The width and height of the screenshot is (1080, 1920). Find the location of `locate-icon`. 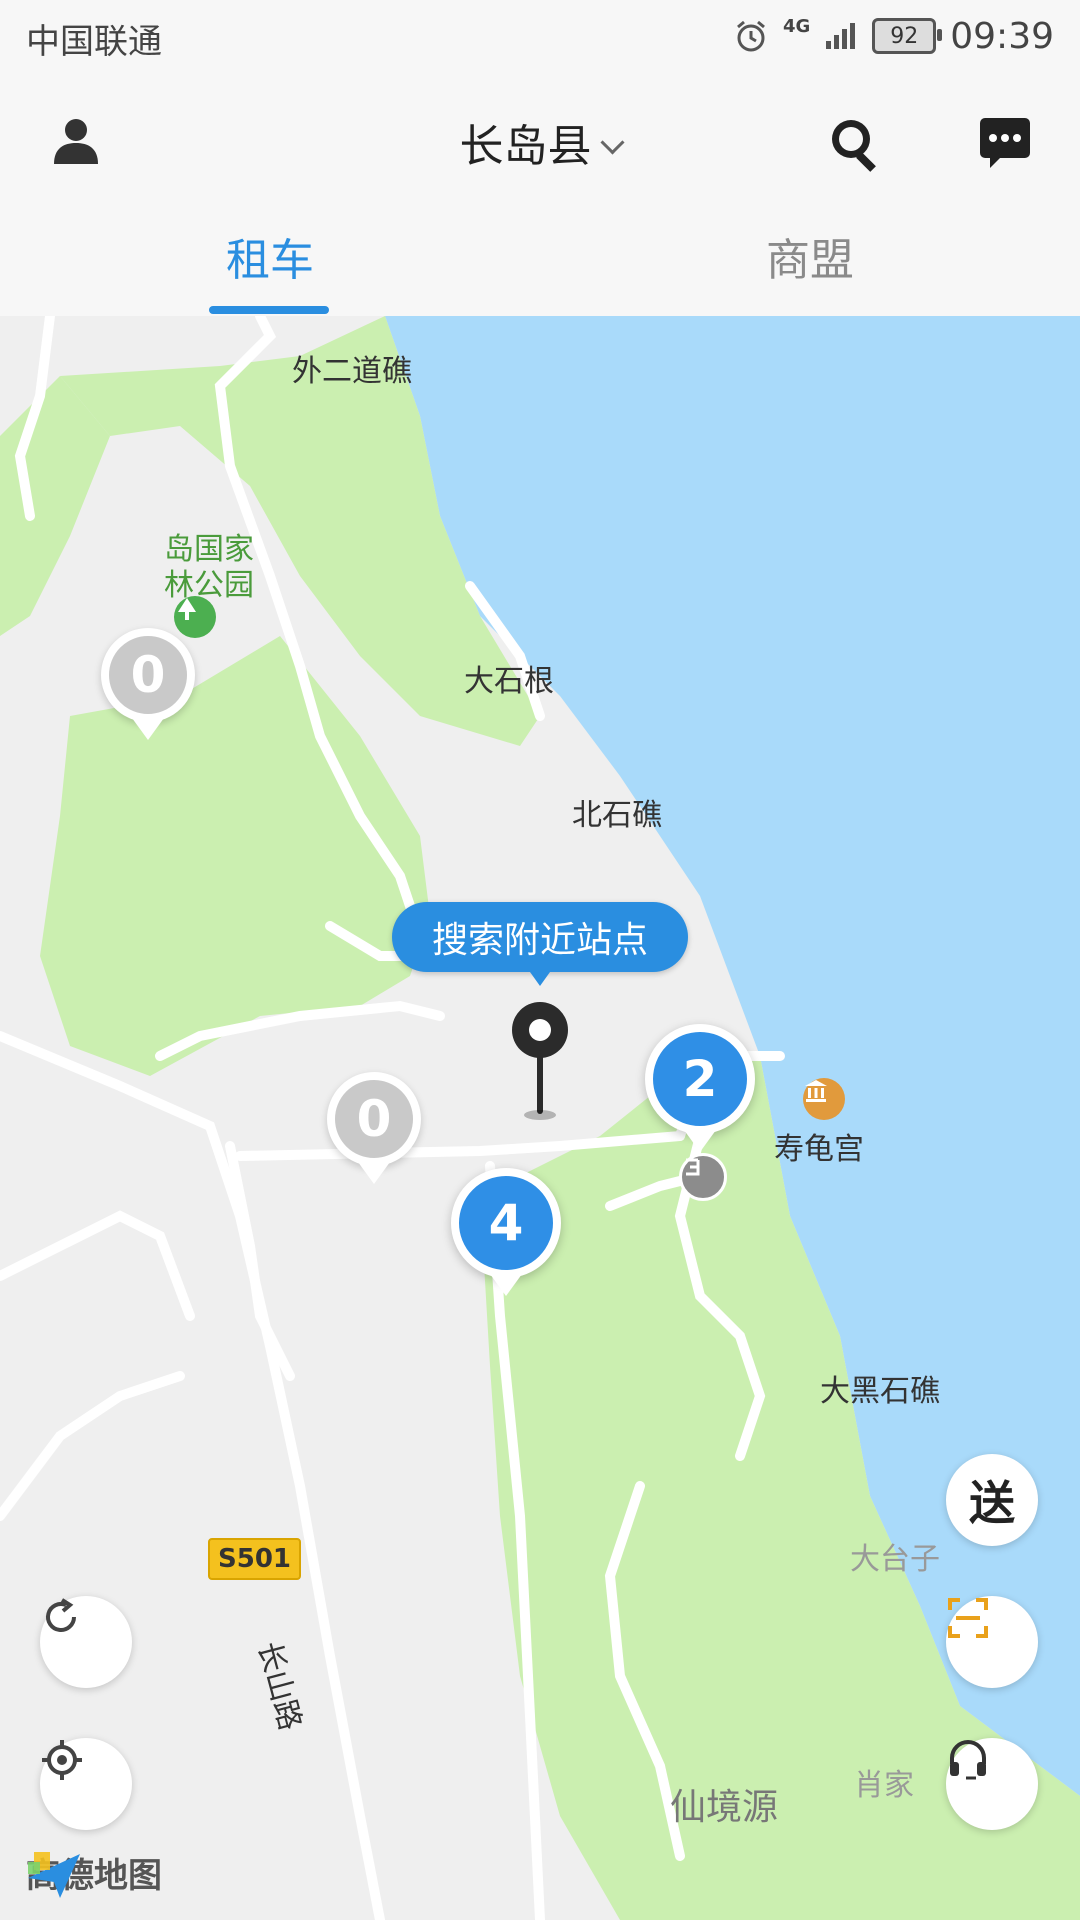

locate-icon is located at coordinates (62, 1760).